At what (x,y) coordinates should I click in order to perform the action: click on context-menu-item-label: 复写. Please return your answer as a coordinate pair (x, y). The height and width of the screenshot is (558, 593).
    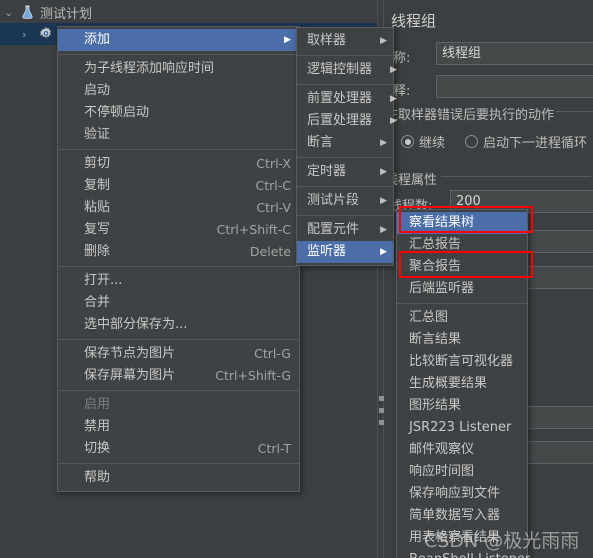
    Looking at the image, I should click on (97, 229).